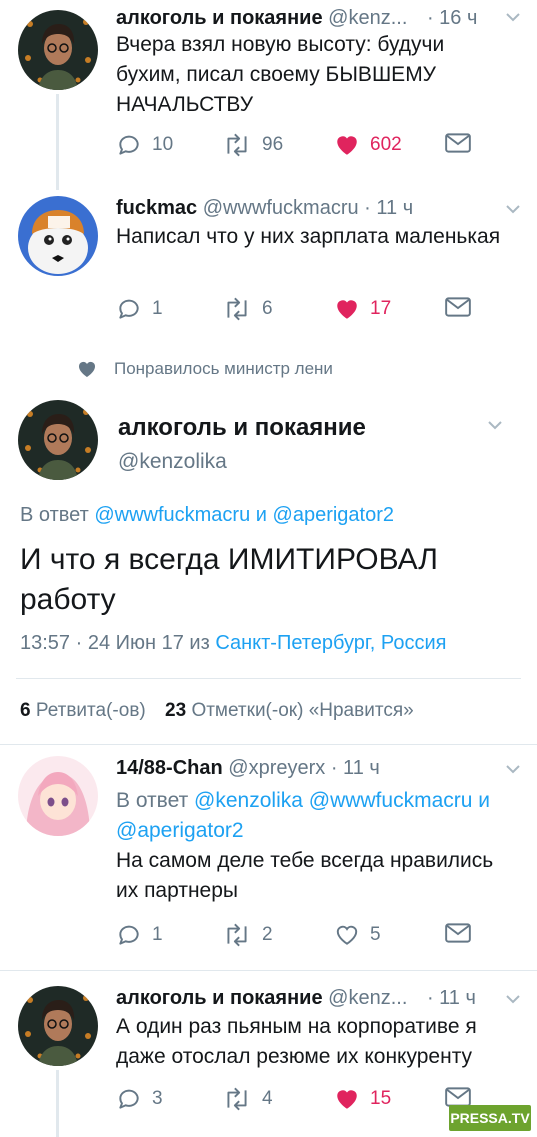 This screenshot has width=537, height=1137. What do you see at coordinates (267, 1098) in the screenshot?
I see `retweet-count: 4` at bounding box center [267, 1098].